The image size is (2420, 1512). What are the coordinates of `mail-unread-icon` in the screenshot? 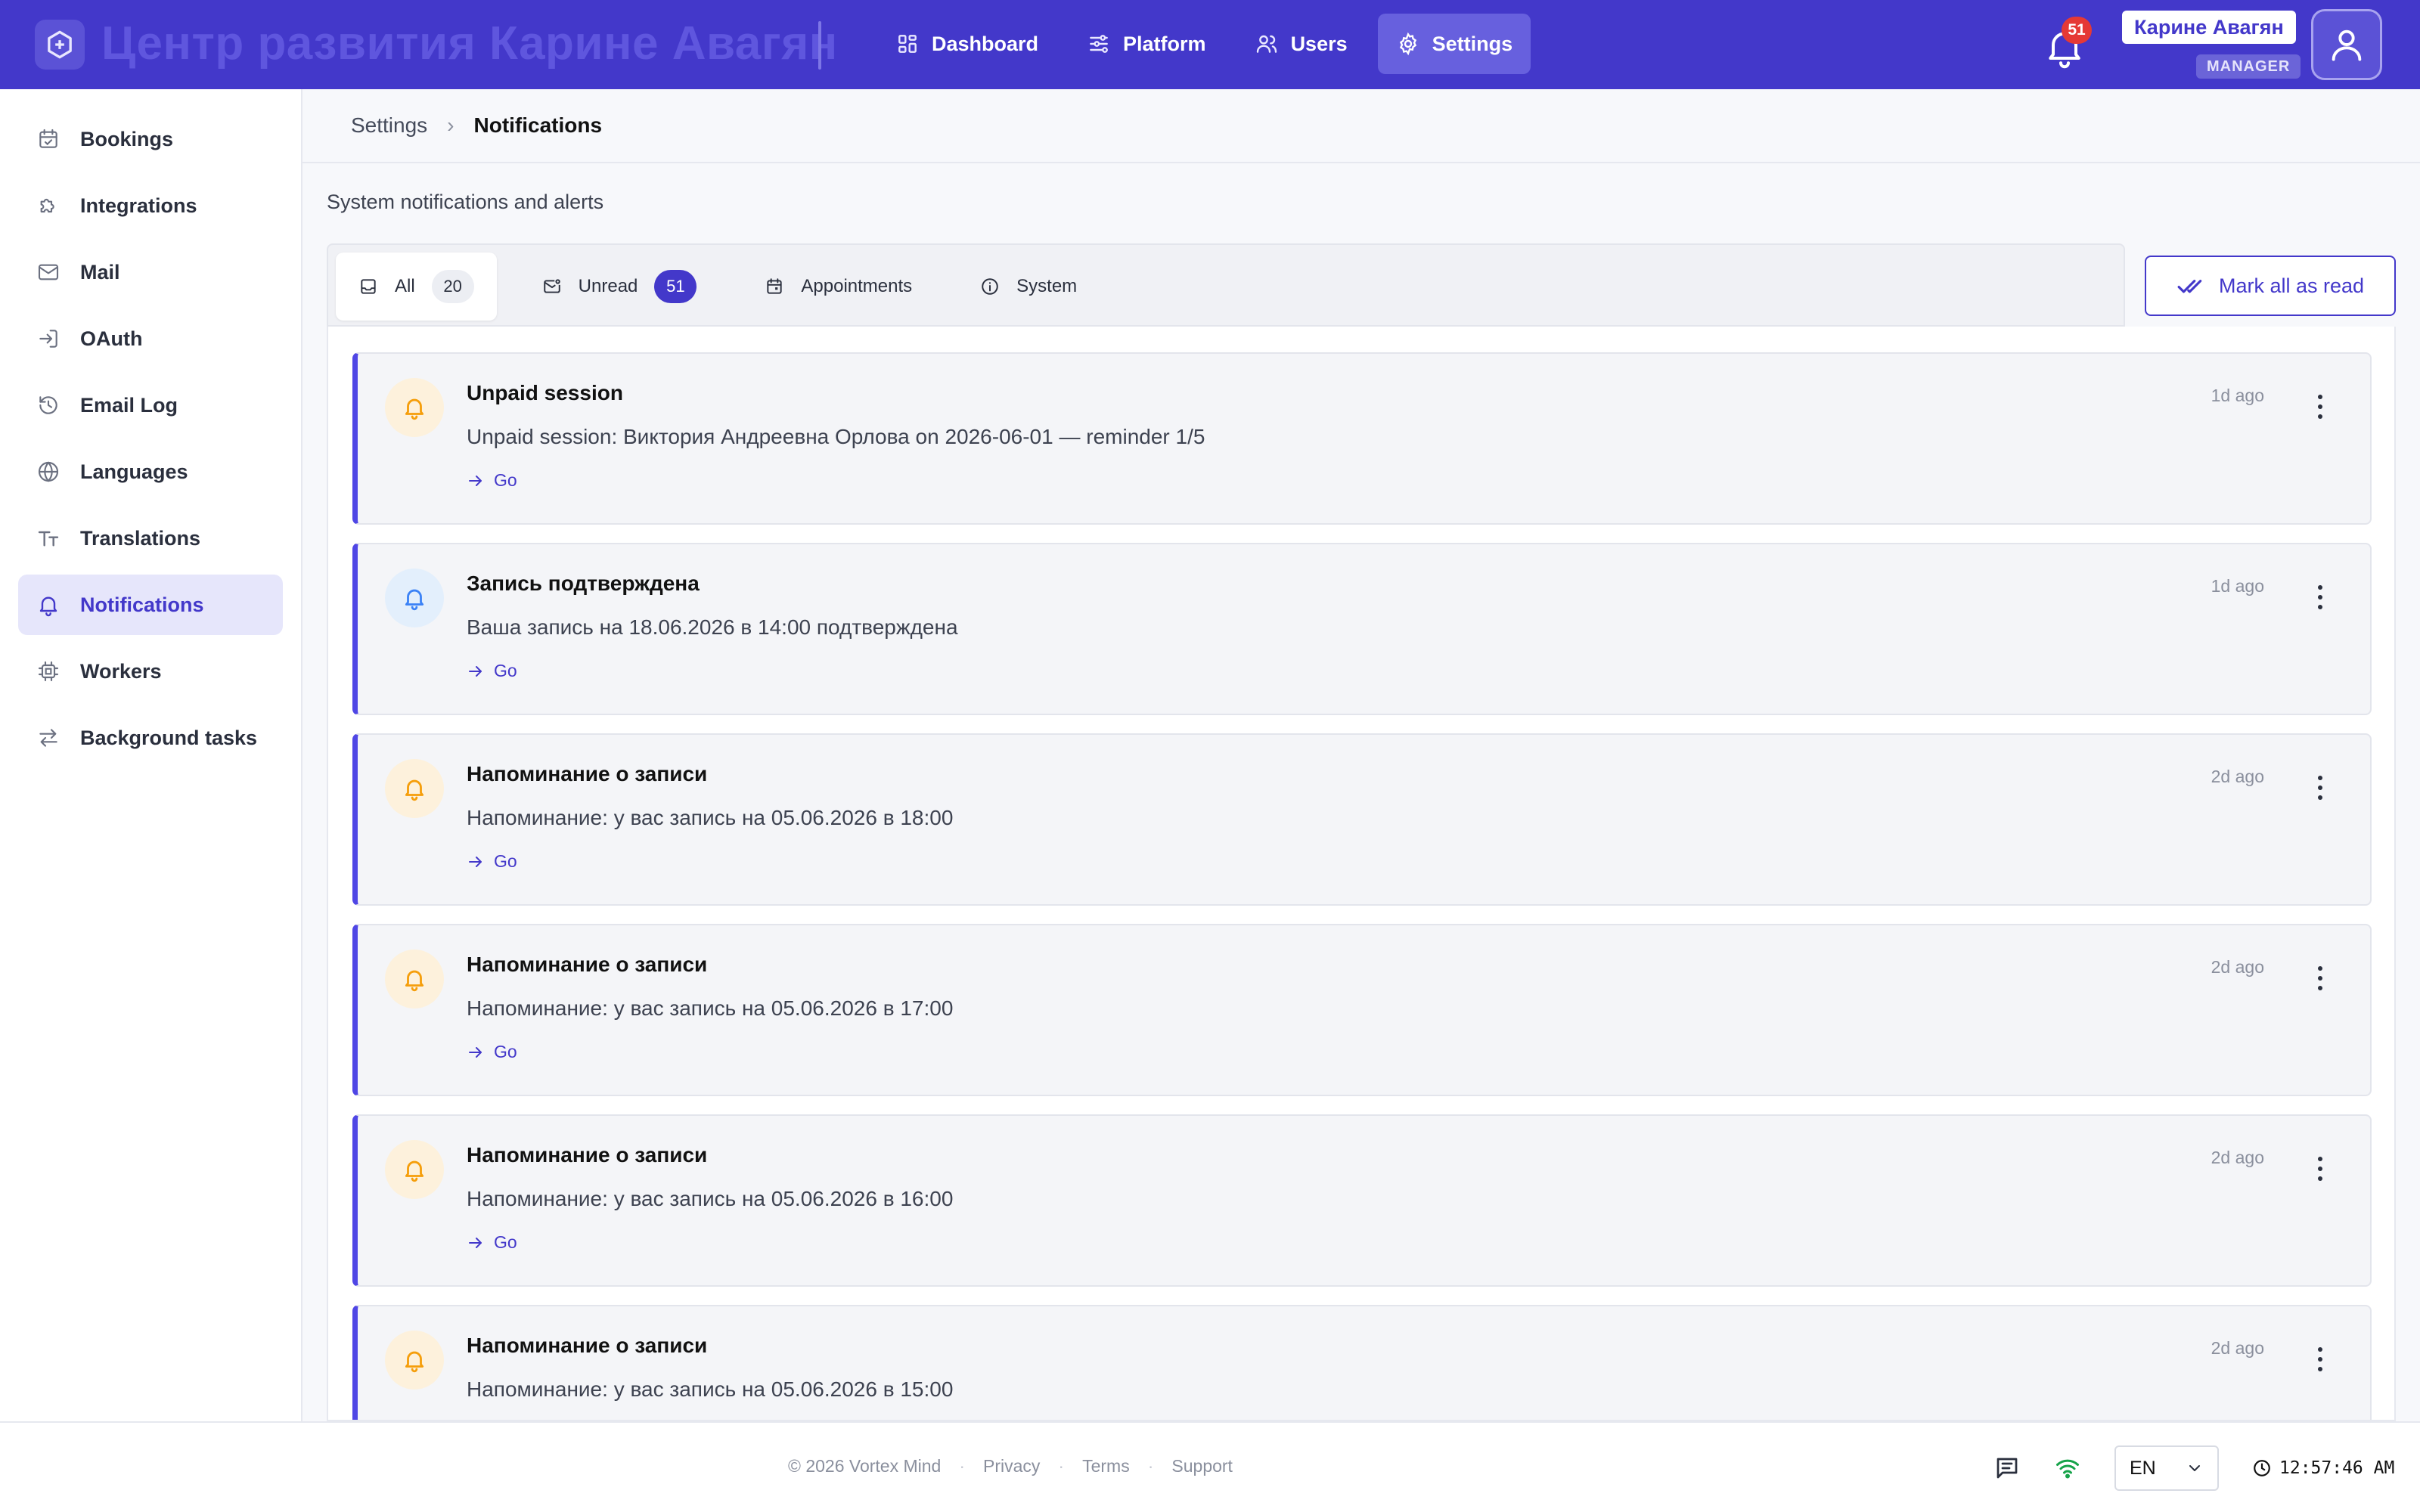 It's located at (551, 286).